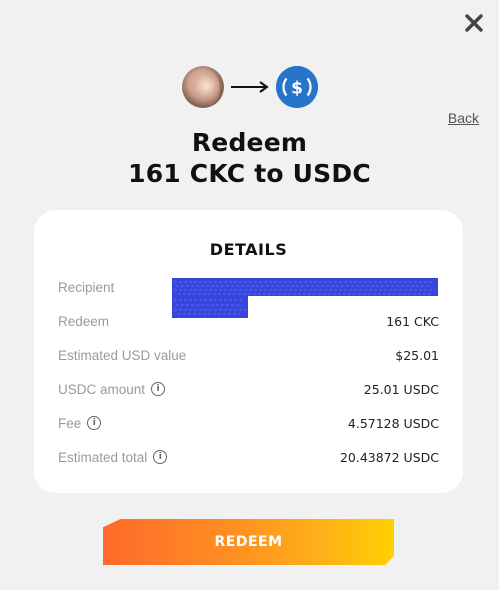 This screenshot has height=590, width=499. Describe the element at coordinates (70, 423) in the screenshot. I see `fee-label: Fee` at that location.